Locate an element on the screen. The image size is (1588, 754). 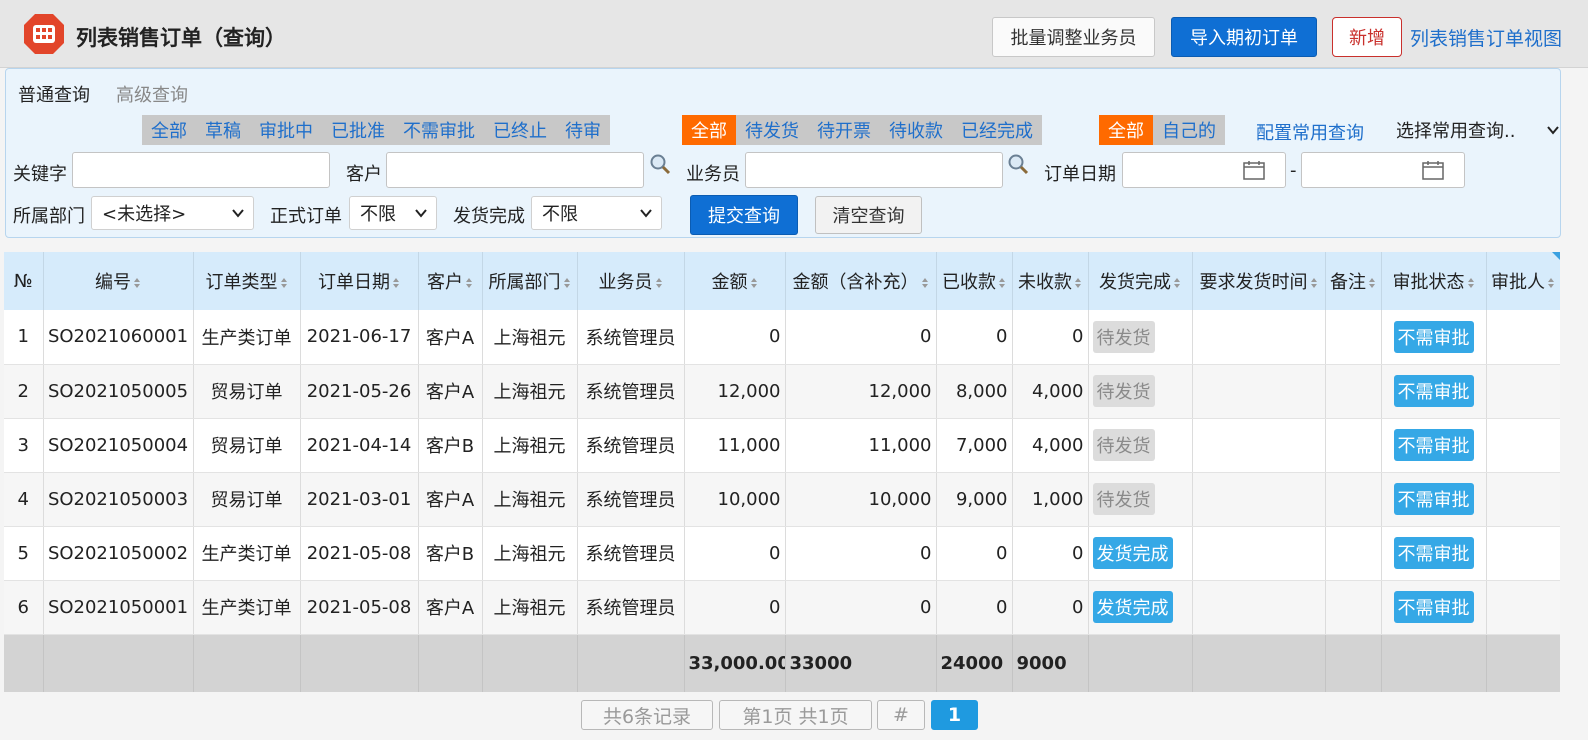
status-filter-to-invoice: 待开票 is located at coordinates (844, 130).